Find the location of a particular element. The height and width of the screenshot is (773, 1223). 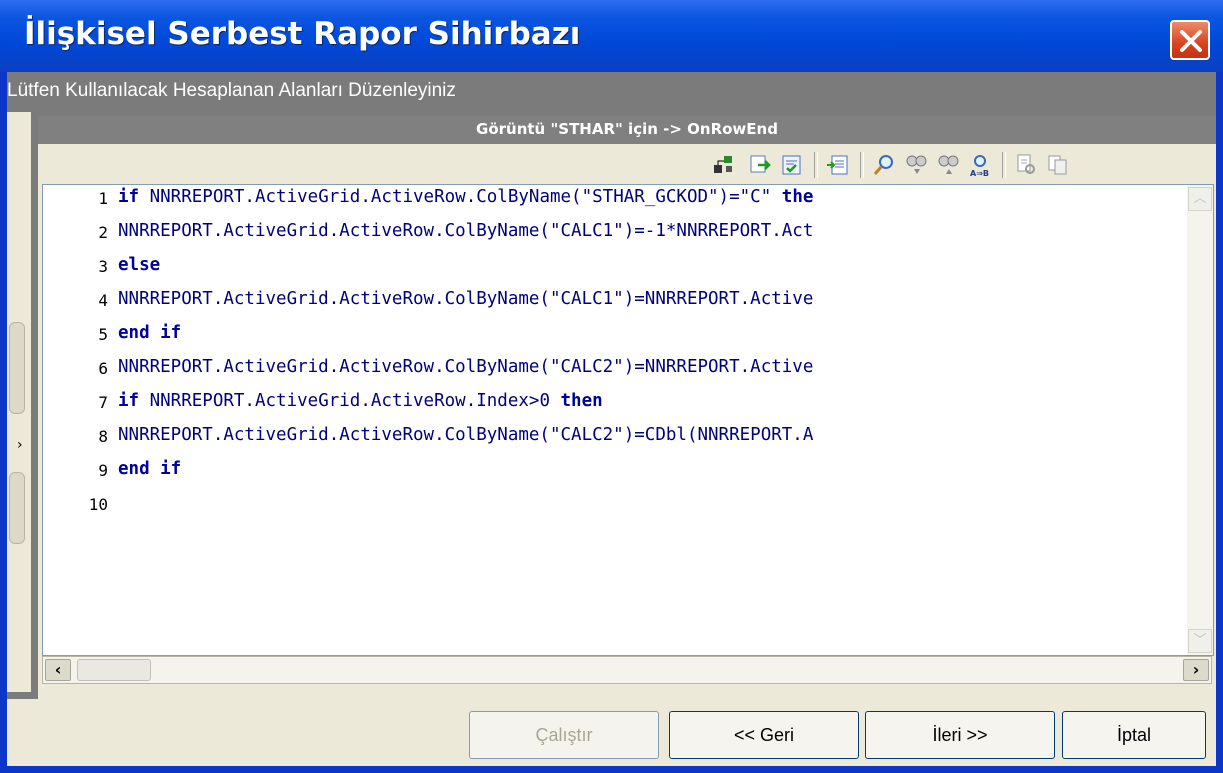

load-script-icon is located at coordinates (760, 165).